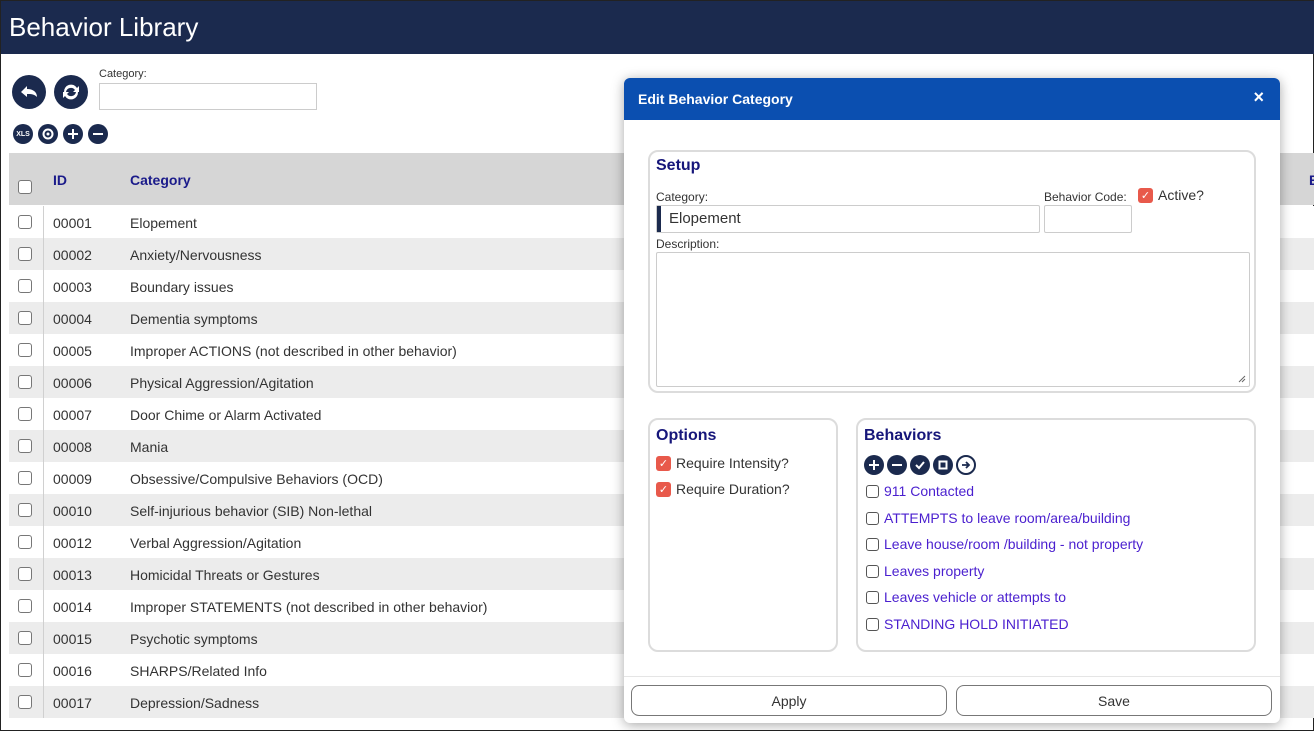  I want to click on list-item: Leaves vehicle or attempts to, so click(966, 597).